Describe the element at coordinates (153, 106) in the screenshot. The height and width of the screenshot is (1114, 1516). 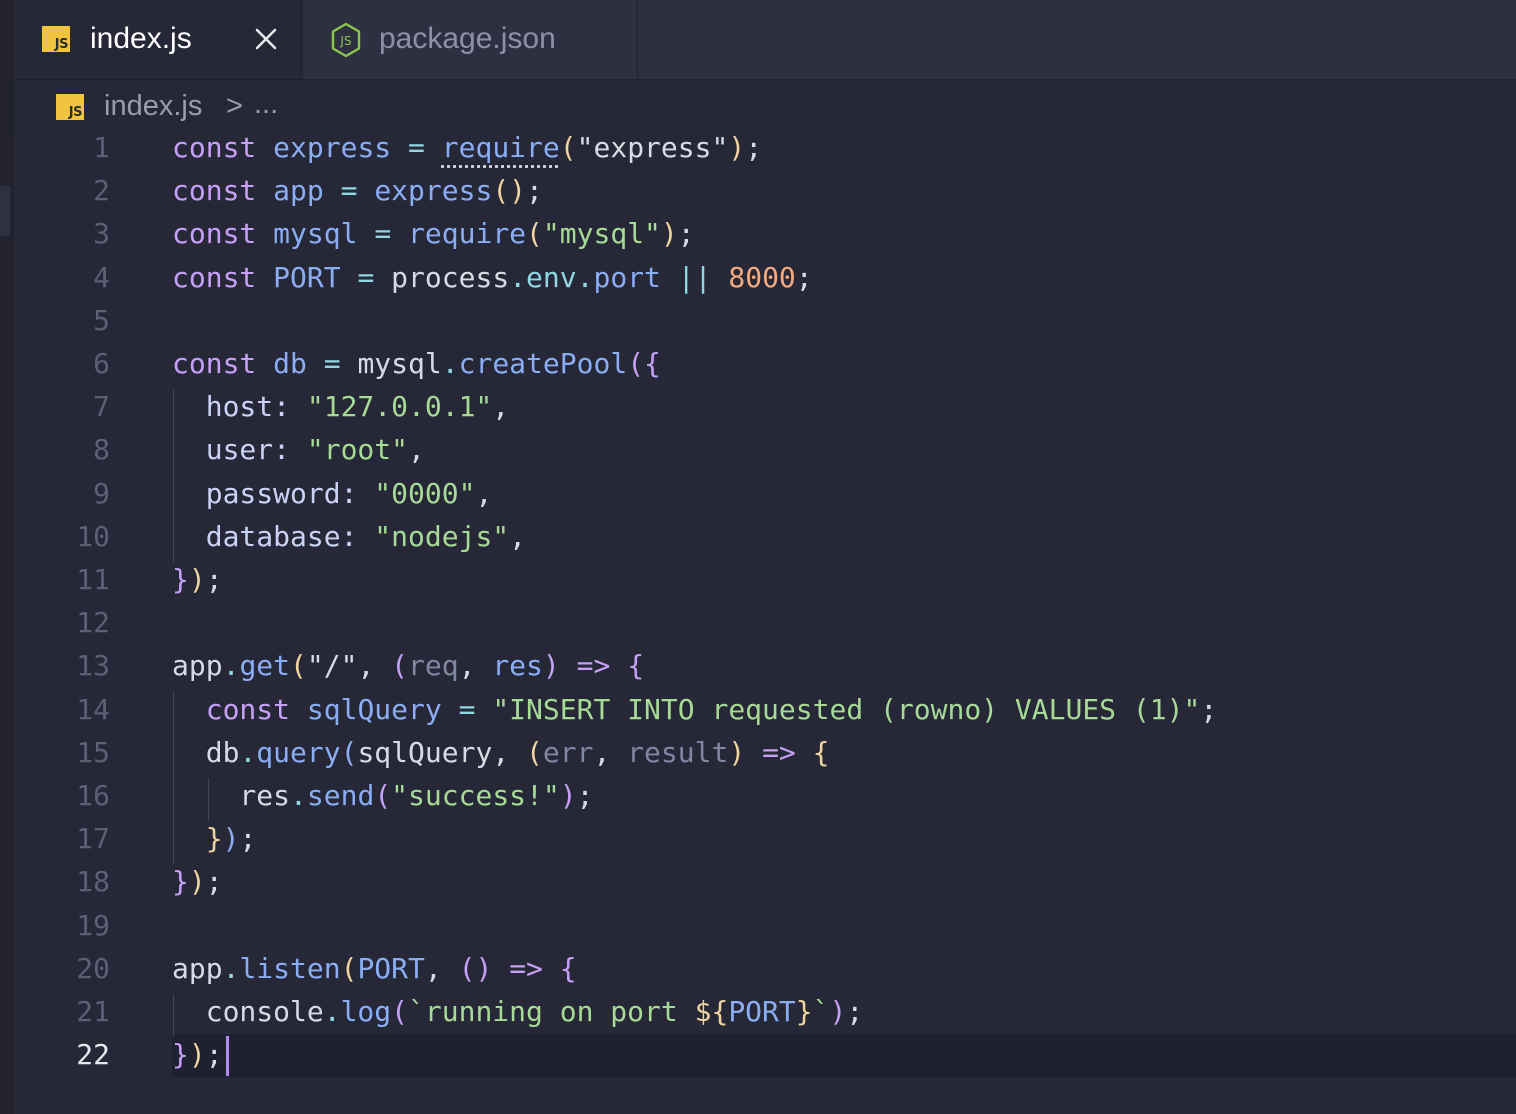
I see `breadcrumb-file: index.js` at that location.